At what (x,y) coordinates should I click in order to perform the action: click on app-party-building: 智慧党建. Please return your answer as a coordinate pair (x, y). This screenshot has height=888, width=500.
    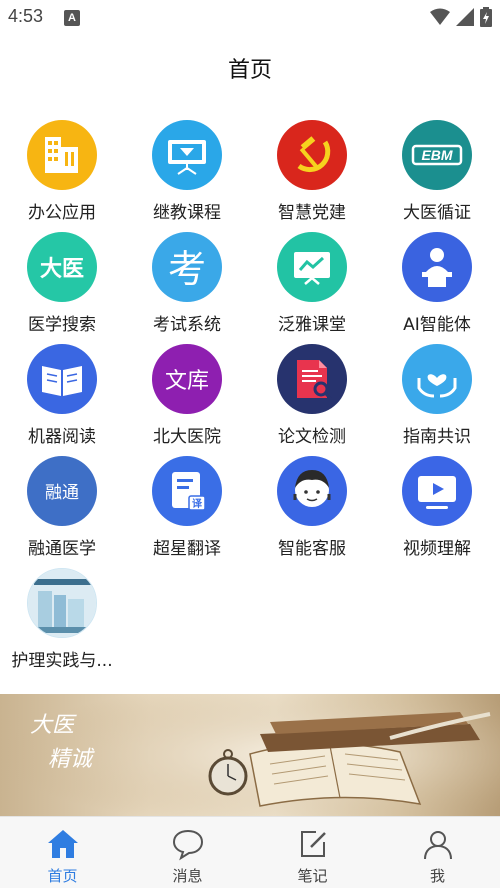
    Looking at the image, I should click on (312, 175).